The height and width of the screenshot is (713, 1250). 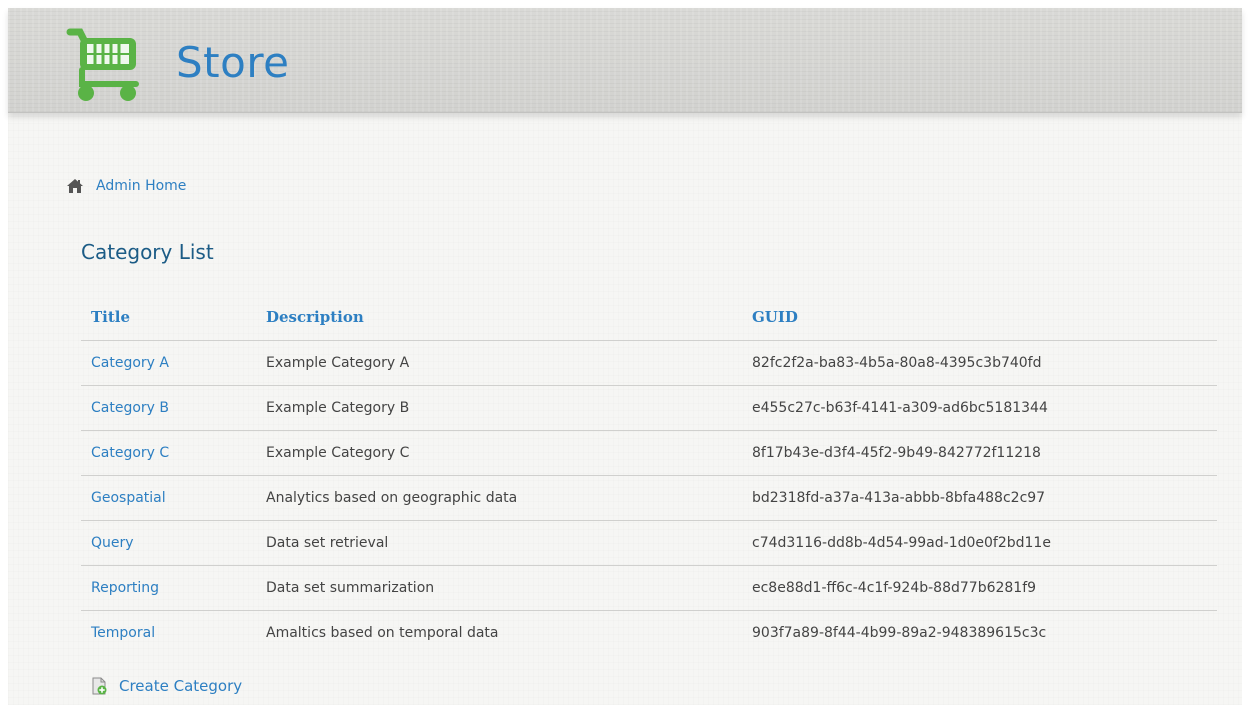 What do you see at coordinates (499, 453) in the screenshot?
I see `row-description-cell: Example Category C` at bounding box center [499, 453].